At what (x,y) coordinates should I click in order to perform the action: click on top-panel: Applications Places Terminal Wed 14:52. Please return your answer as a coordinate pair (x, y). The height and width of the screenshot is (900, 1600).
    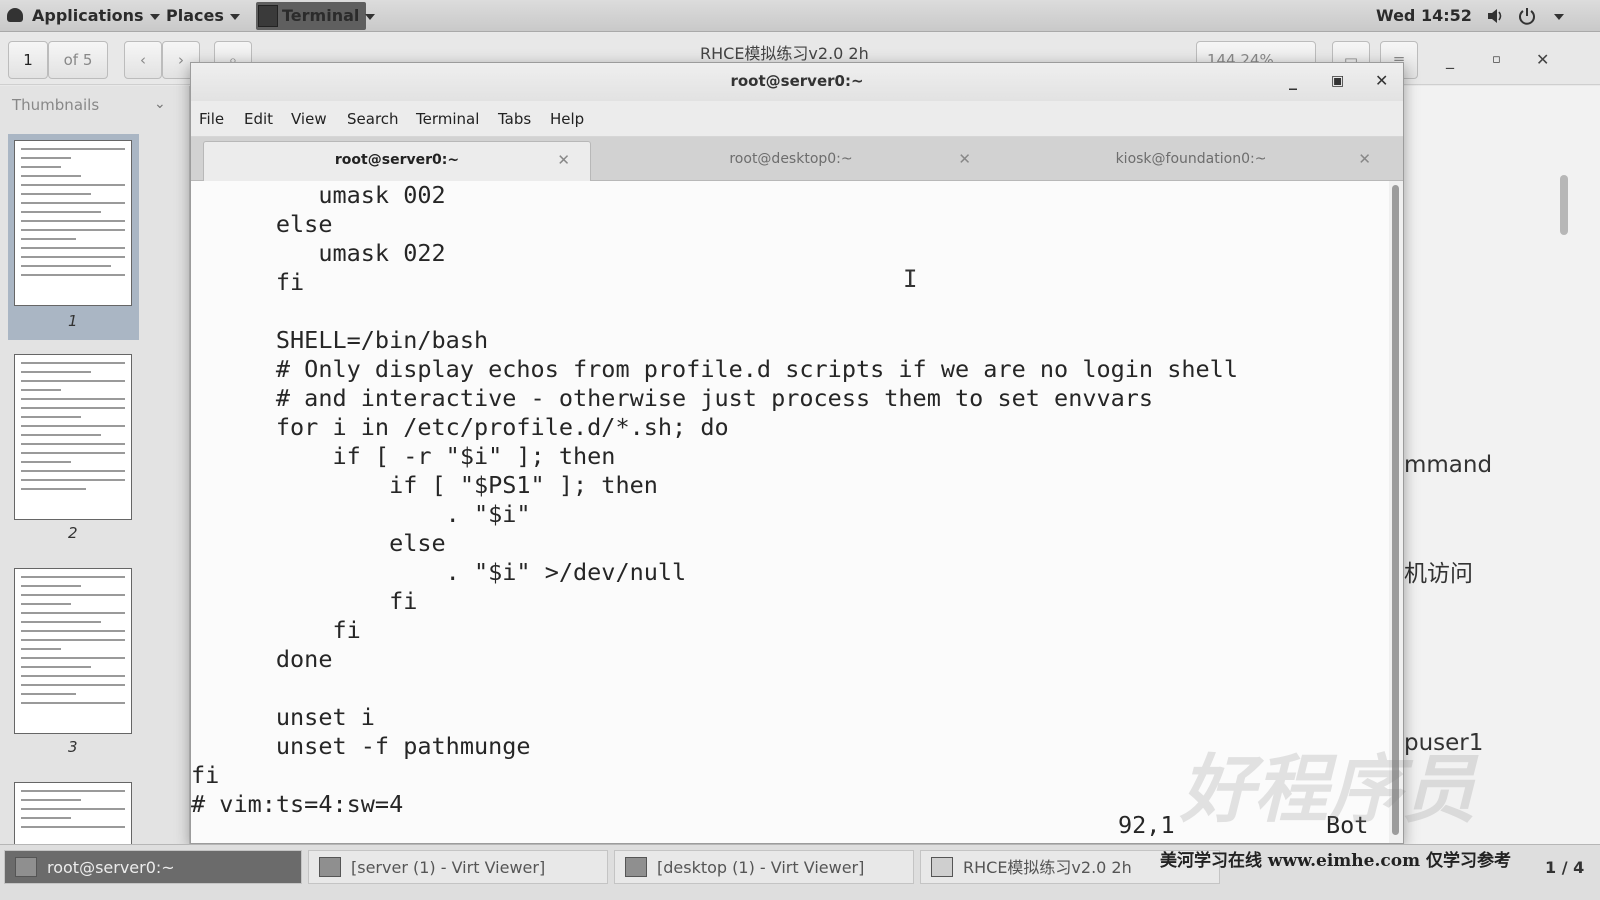
    Looking at the image, I should click on (800, 16).